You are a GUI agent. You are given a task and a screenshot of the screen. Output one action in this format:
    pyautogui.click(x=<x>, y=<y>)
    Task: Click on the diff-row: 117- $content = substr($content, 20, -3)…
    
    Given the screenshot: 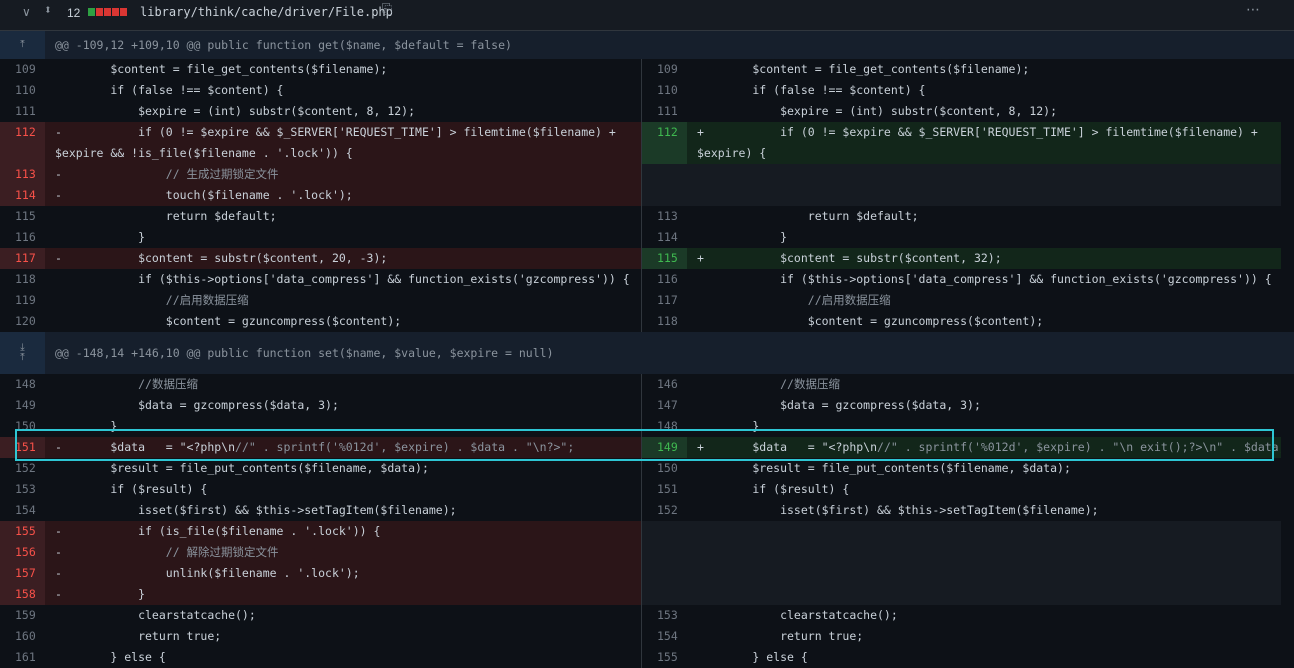 What is the action you would take?
    pyautogui.click(x=647, y=258)
    